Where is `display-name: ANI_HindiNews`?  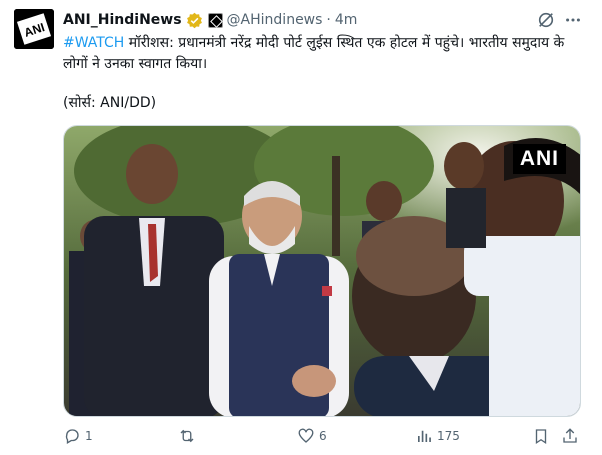
display-name: ANI_HindiNews is located at coordinates (122, 20).